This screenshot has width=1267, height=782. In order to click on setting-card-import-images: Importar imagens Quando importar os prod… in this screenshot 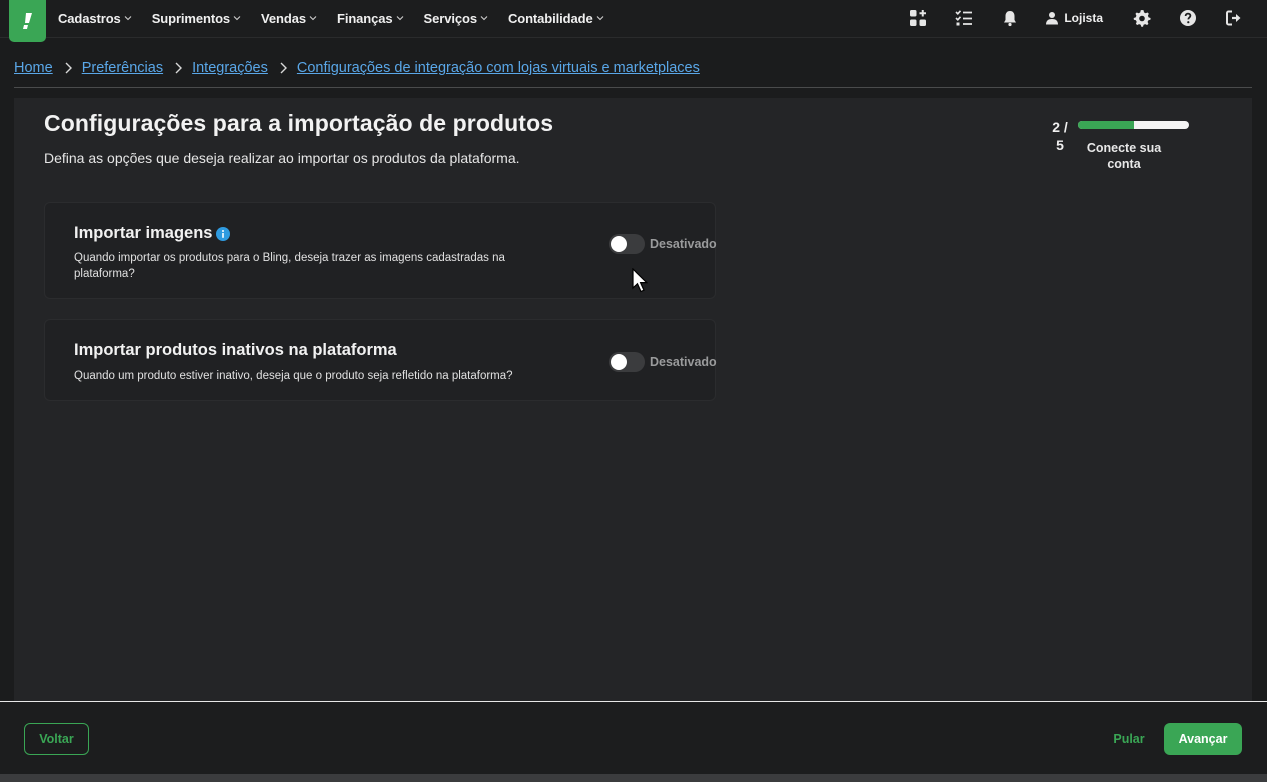, I will do `click(380, 250)`.